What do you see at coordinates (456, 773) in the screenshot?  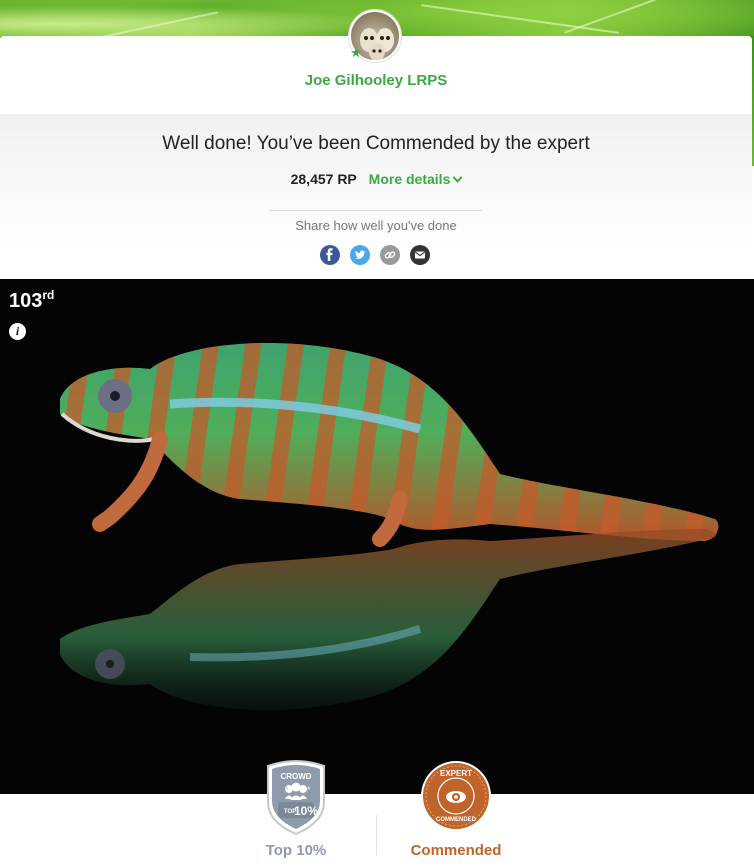 I see `expert-badge-title: EXPERT` at bounding box center [456, 773].